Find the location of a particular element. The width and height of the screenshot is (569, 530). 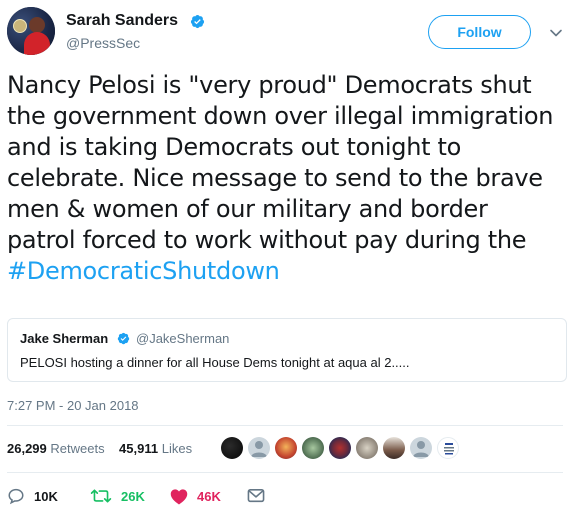

retweet-icon is located at coordinates (101, 496).